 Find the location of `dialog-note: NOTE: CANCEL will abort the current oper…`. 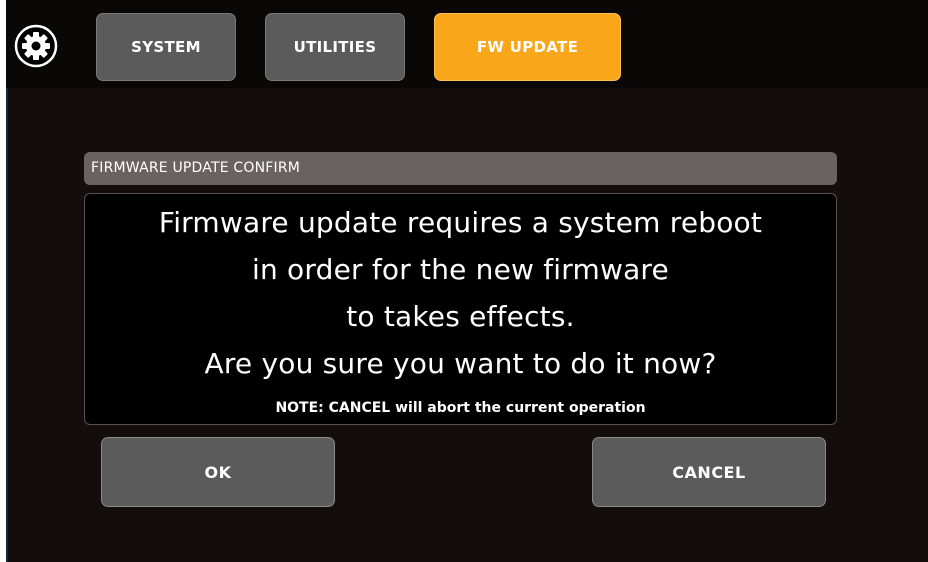

dialog-note: NOTE: CANCEL will abort the current oper… is located at coordinates (460, 408).